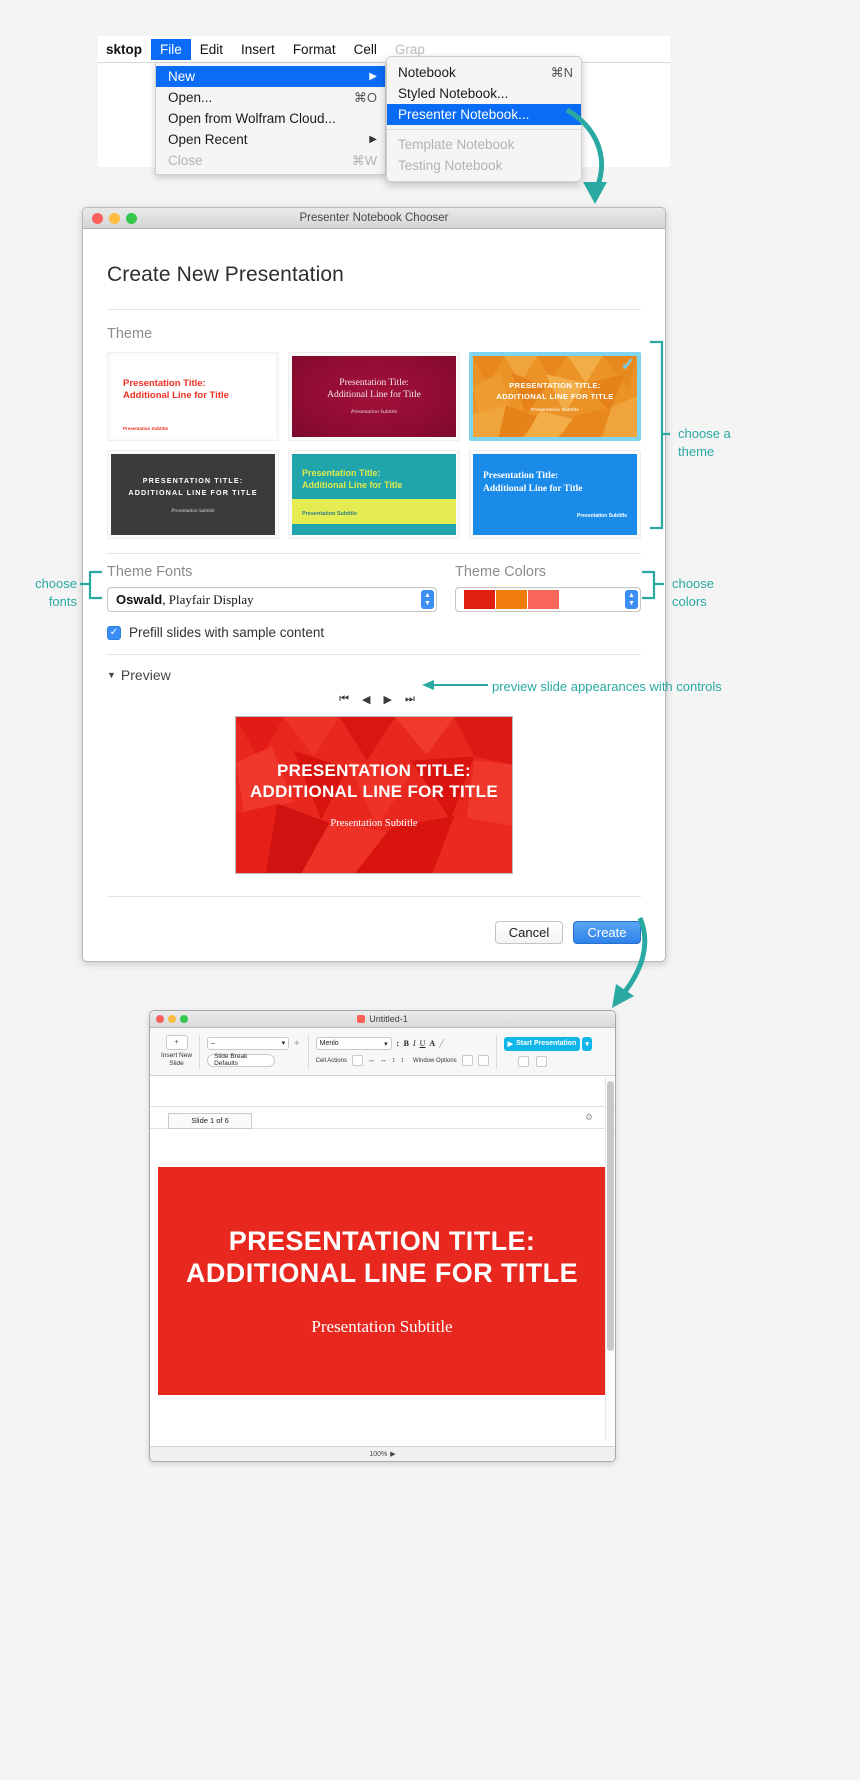 The width and height of the screenshot is (860, 1780). What do you see at coordinates (394, 1060) in the screenshot?
I see `move-up-icon: ↕` at bounding box center [394, 1060].